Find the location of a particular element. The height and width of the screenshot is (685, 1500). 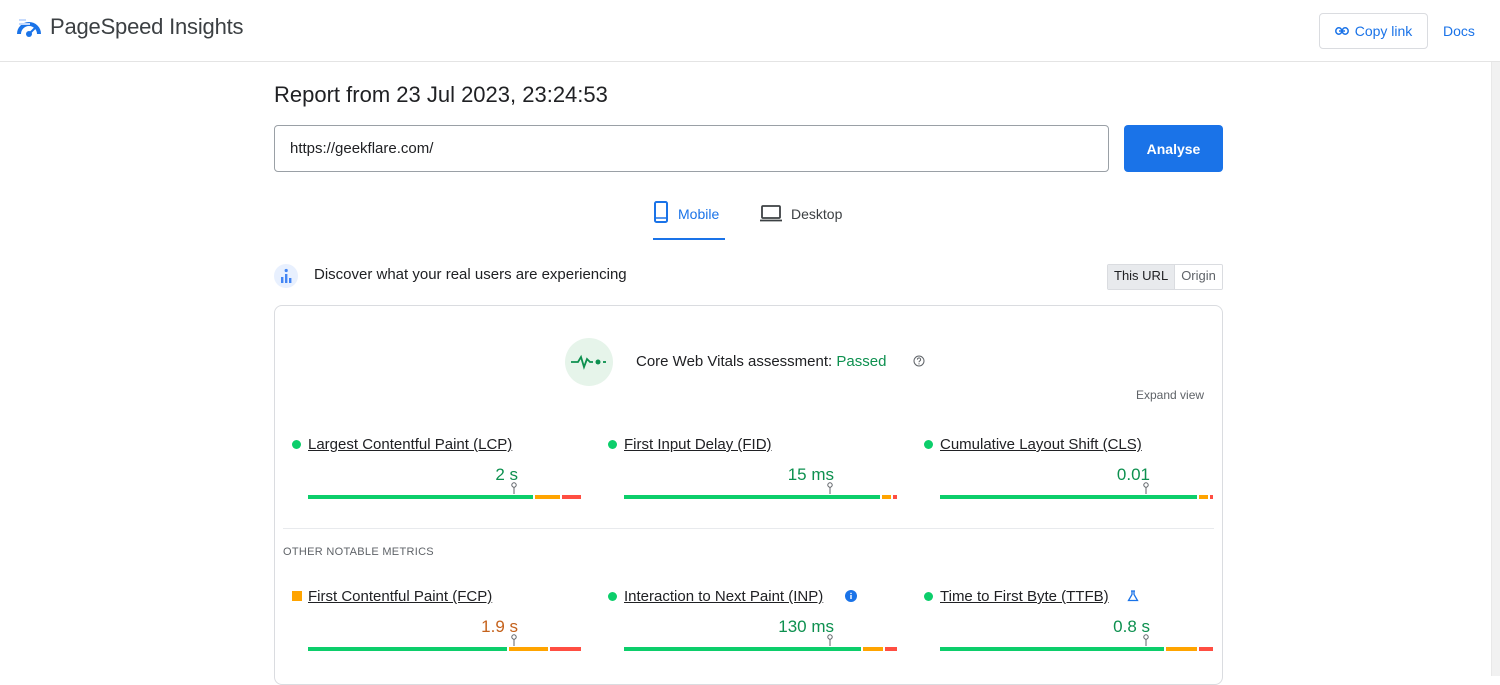

cwv-assessment-label: Core Web Vitals assessment: is located at coordinates (734, 361).